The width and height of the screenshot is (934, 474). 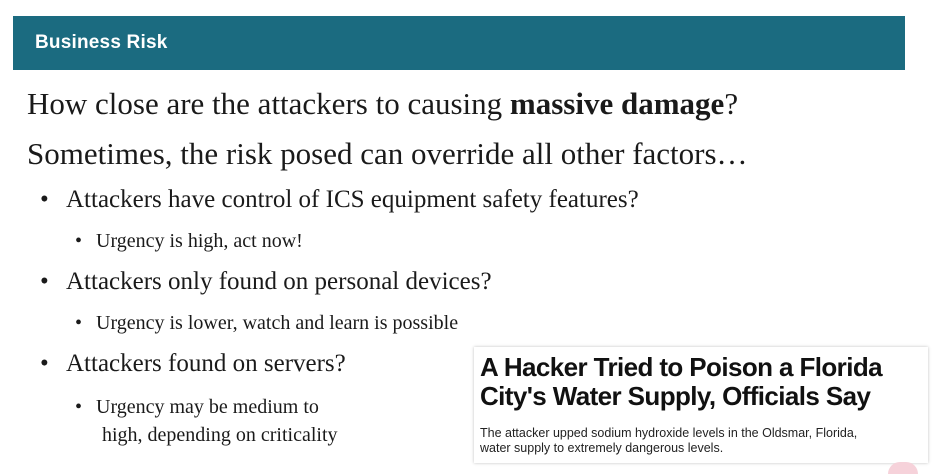 What do you see at coordinates (199, 241) in the screenshot?
I see `sub-bullet-text: Urgency is high, act now!` at bounding box center [199, 241].